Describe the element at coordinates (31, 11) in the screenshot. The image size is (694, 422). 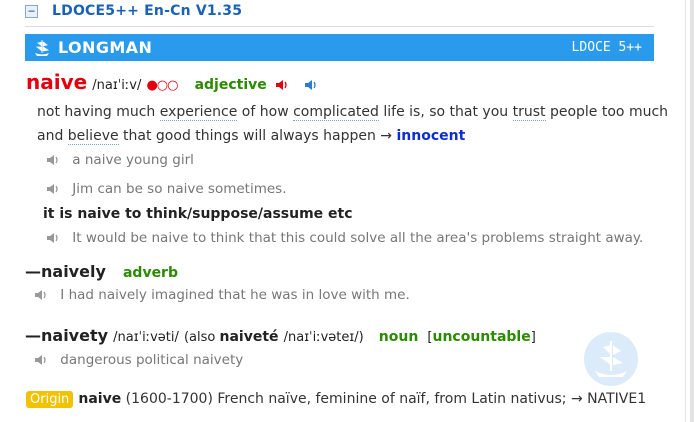
I see `collapse-button: −` at that location.